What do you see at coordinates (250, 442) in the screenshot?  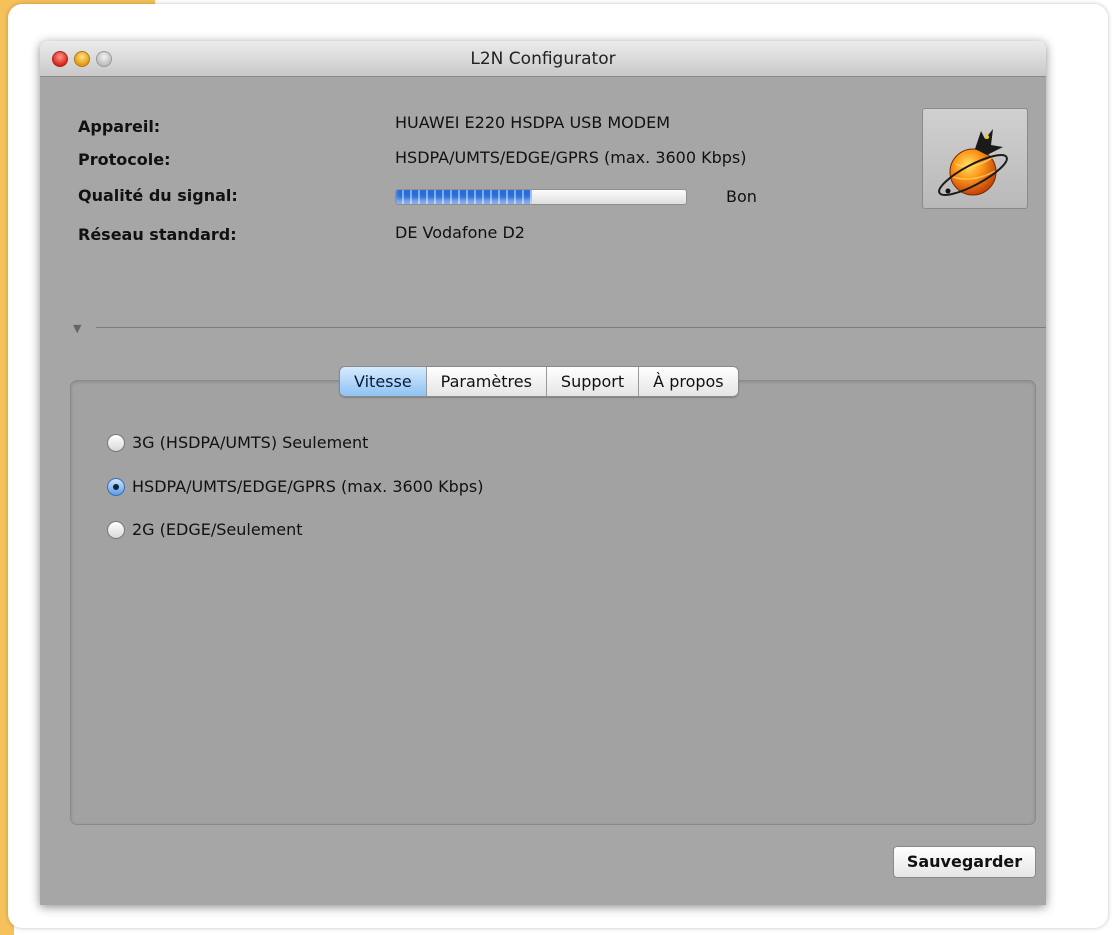 I see `speed-option-label: 3G (HSDPA/UMTS) Seulement` at bounding box center [250, 442].